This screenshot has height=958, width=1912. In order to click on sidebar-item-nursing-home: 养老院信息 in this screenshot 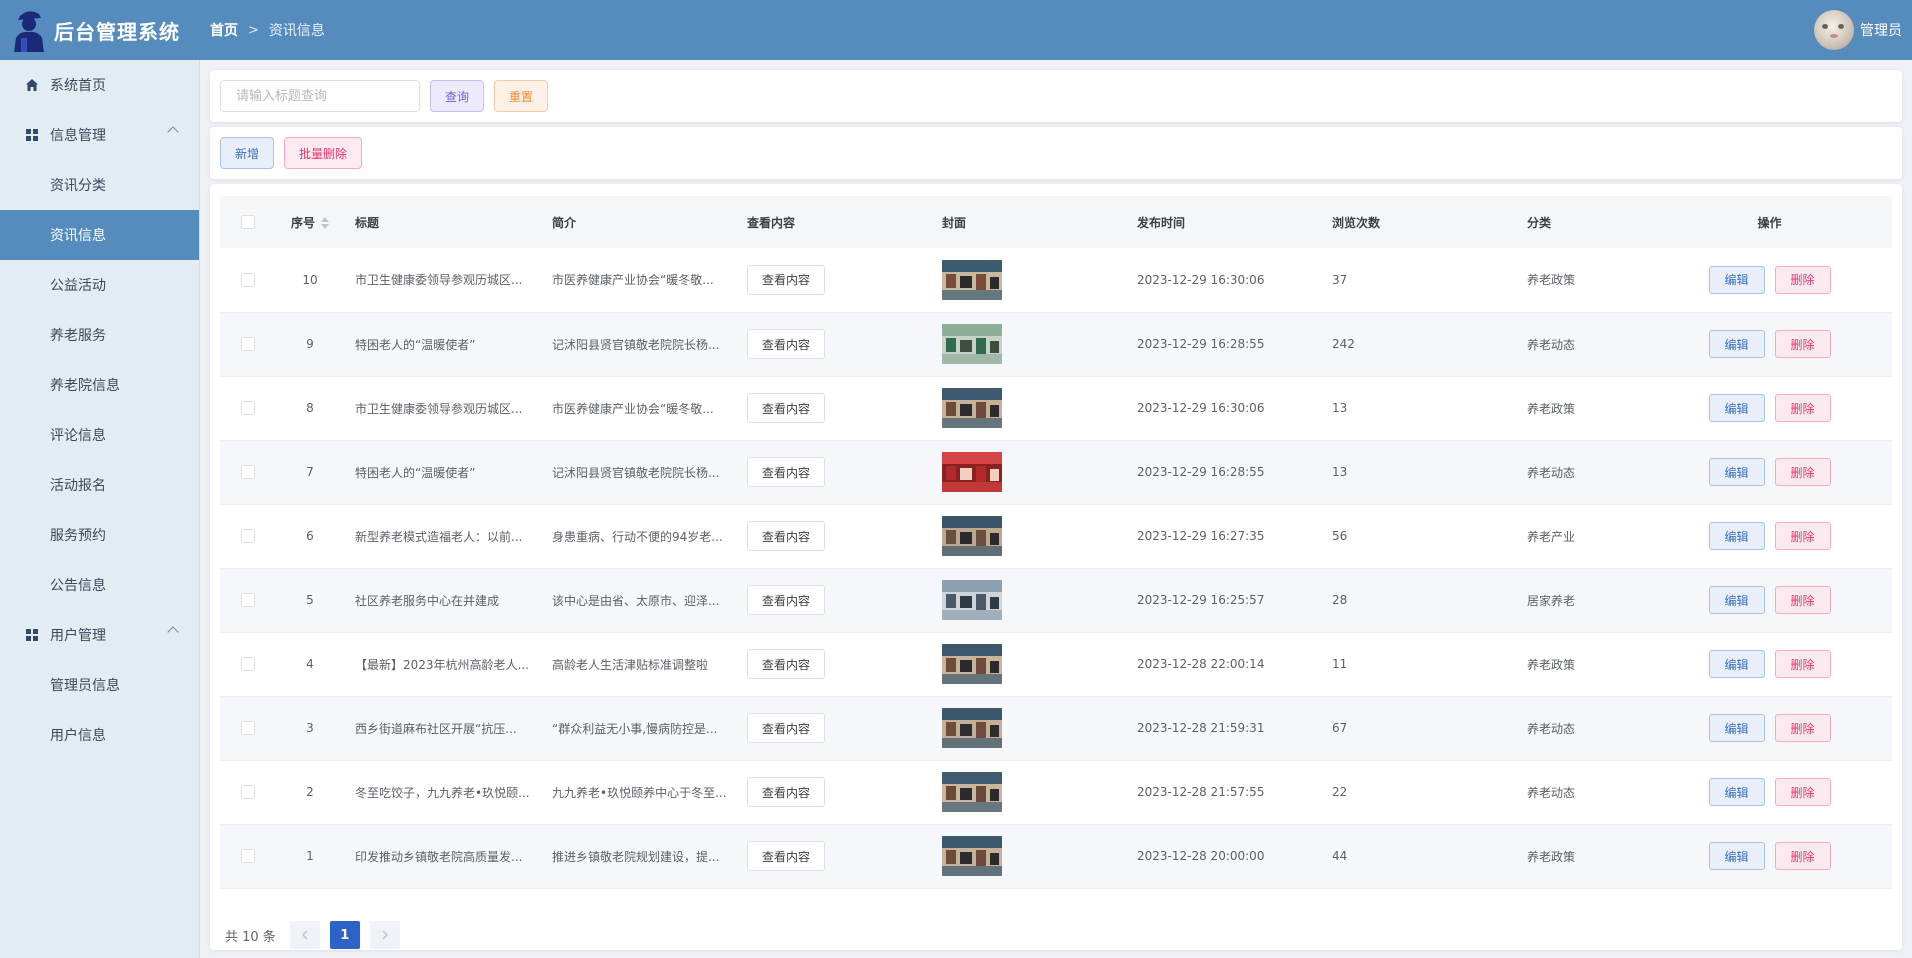, I will do `click(99, 385)`.